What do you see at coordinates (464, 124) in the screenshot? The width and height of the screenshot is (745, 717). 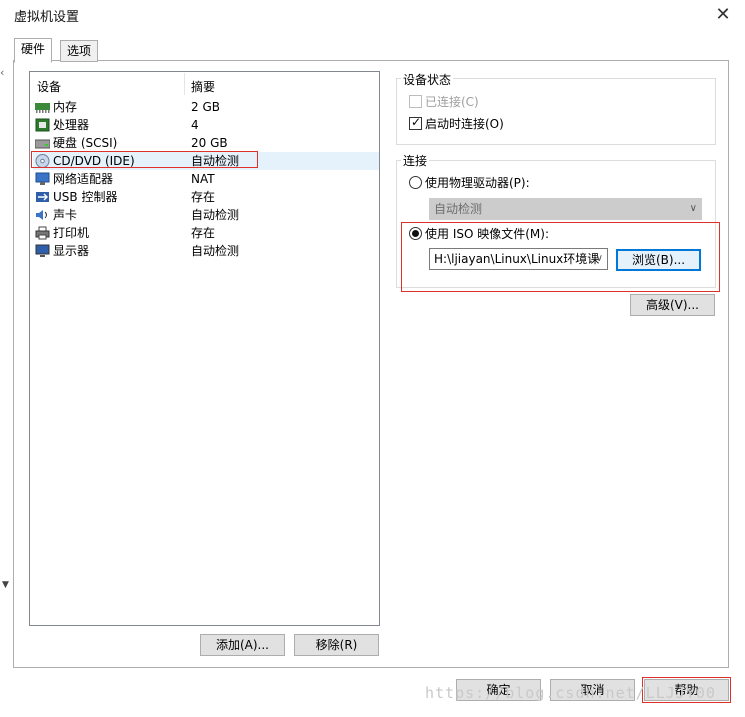 I see `connect-at-power-on-label: 启动时连接(O)` at bounding box center [464, 124].